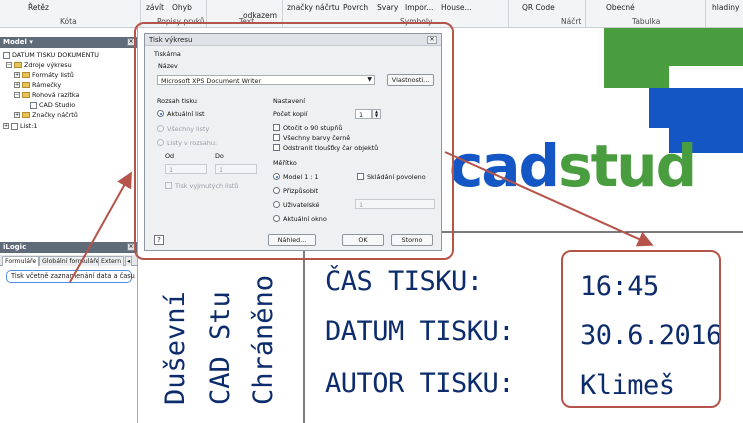 The image size is (743, 423). I want to click on arrow-dialog-to-values, so click(549, 199).